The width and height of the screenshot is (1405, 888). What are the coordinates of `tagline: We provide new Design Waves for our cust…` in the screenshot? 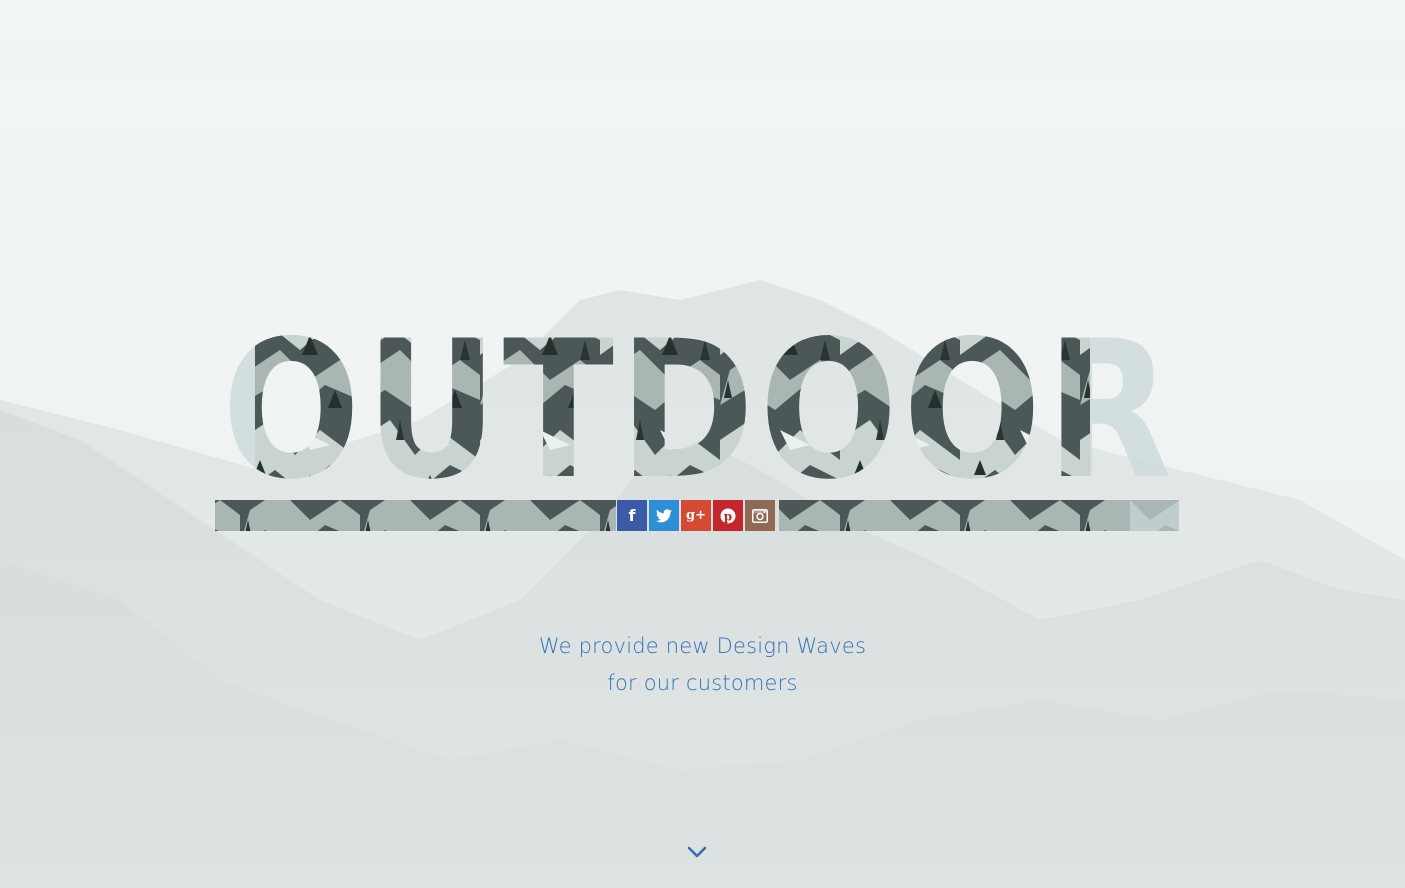 It's located at (702, 665).